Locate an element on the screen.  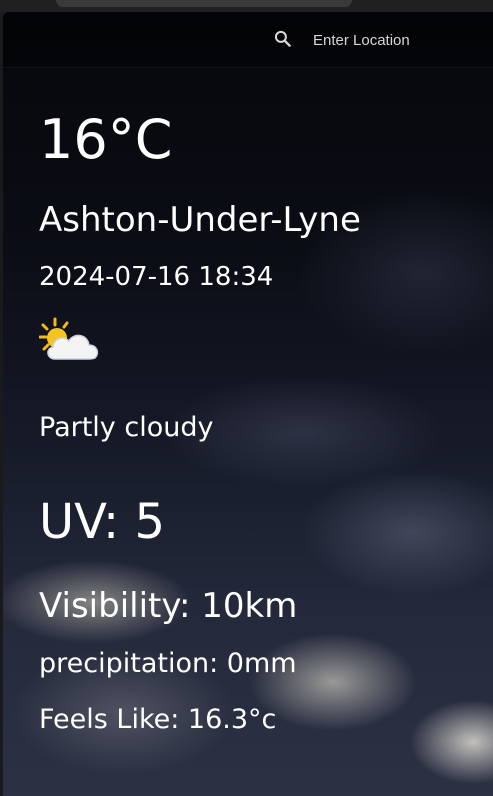
feels-like: Feels Like: 16.3°c is located at coordinates (158, 719).